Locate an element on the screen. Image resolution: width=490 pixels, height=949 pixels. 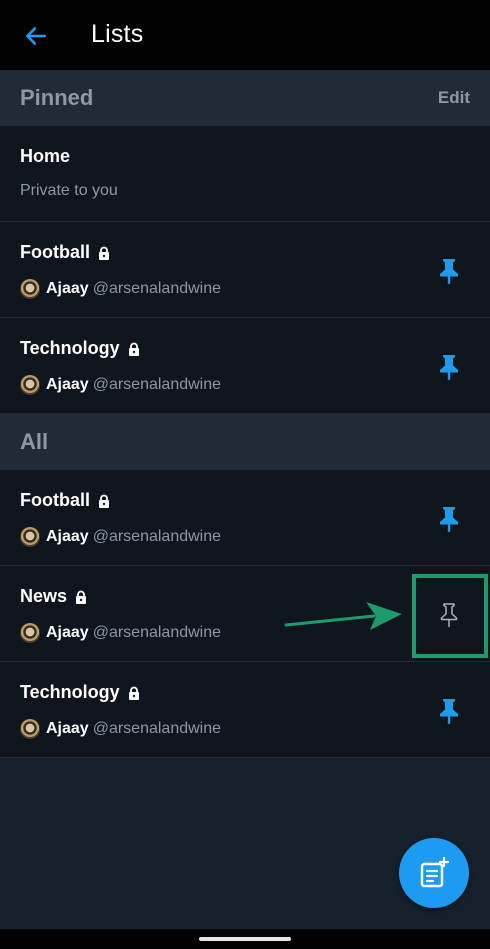
list-title: Home is located at coordinates (45, 156).